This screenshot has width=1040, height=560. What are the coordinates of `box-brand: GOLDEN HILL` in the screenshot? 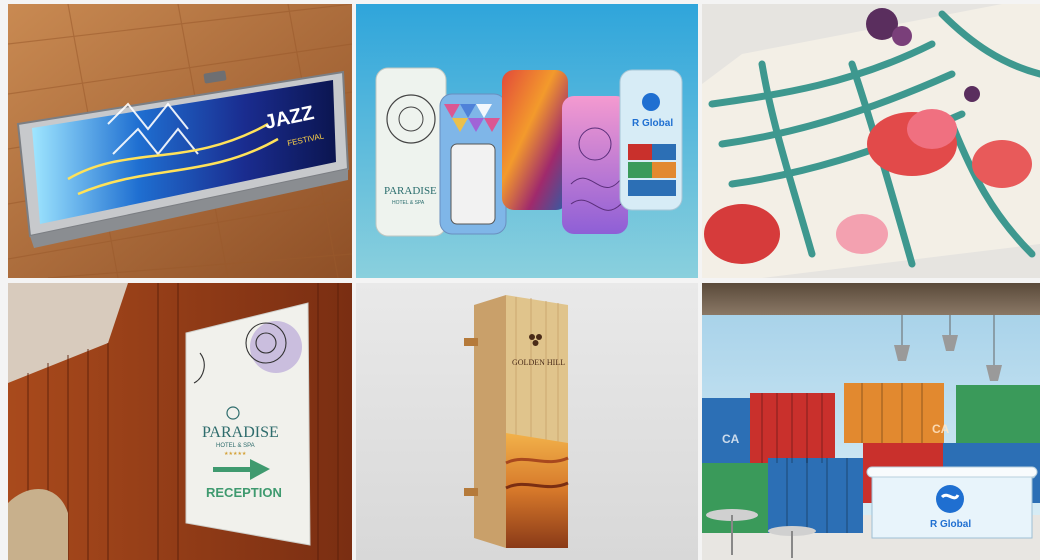 It's located at (538, 362).